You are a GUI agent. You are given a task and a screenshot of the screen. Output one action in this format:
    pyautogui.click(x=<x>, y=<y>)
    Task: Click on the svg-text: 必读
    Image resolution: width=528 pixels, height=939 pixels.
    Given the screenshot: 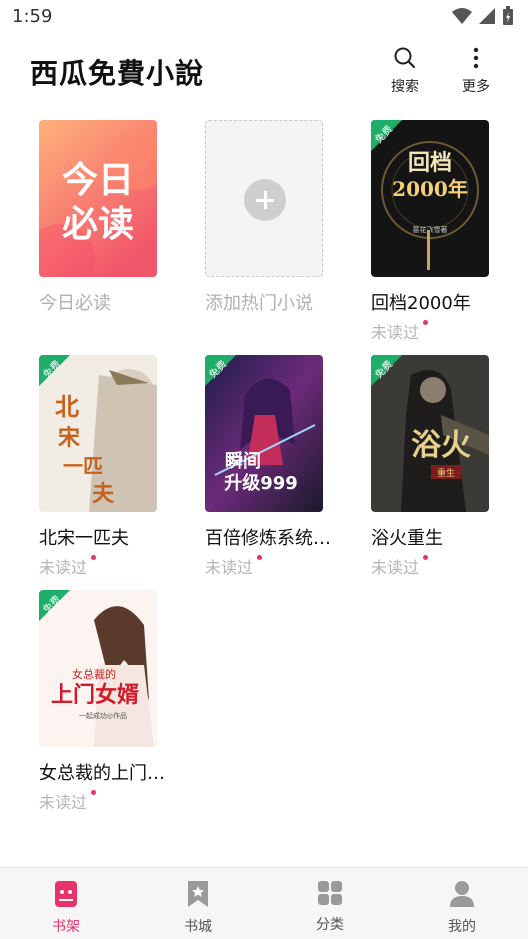 What is the action you would take?
    pyautogui.click(x=98, y=224)
    